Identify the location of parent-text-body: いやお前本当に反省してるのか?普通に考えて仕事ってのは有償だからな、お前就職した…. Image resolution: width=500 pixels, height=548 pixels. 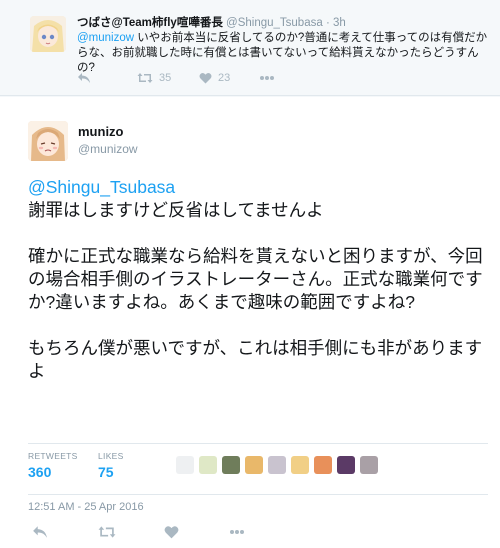
(282, 53).